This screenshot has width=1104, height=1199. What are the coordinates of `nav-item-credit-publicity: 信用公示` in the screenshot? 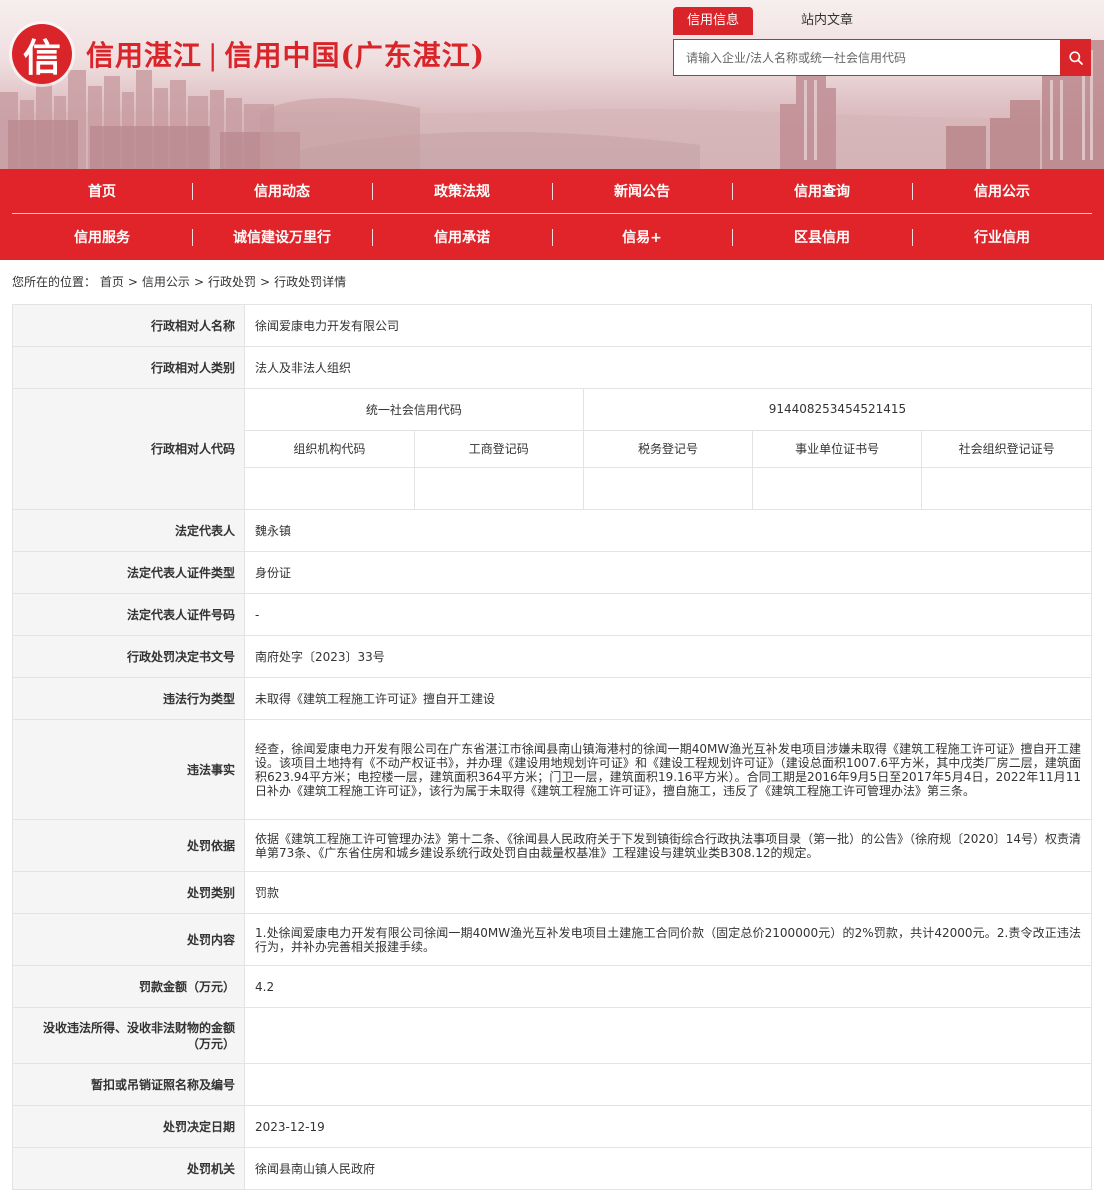 It's located at (1002, 191).